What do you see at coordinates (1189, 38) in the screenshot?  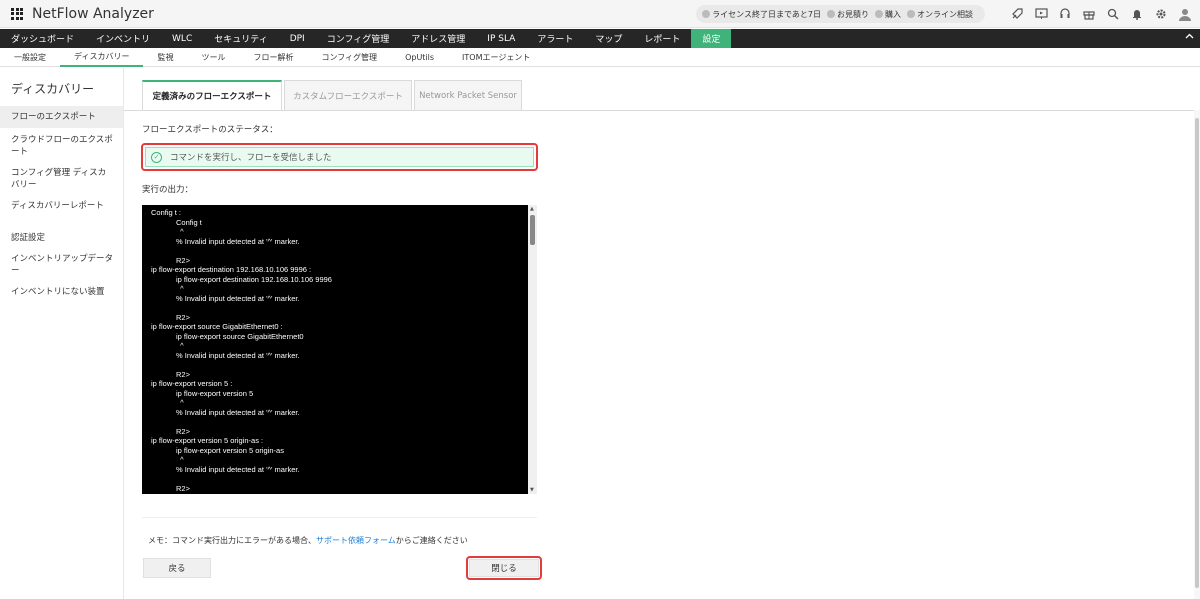 I see `chevron-up-icon` at bounding box center [1189, 38].